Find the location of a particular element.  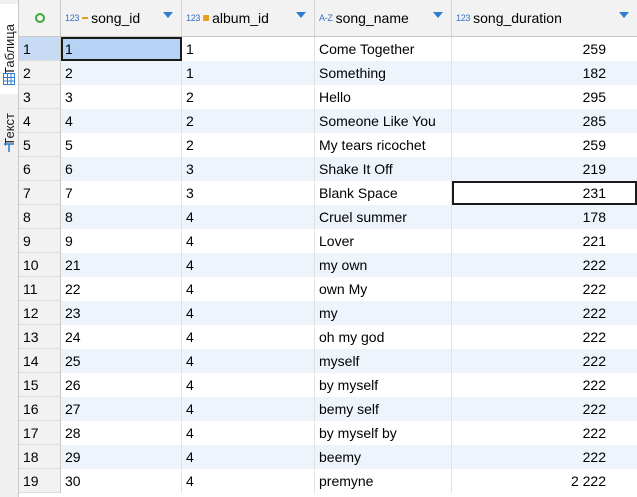

cell-song-id: 25 is located at coordinates (121, 361).